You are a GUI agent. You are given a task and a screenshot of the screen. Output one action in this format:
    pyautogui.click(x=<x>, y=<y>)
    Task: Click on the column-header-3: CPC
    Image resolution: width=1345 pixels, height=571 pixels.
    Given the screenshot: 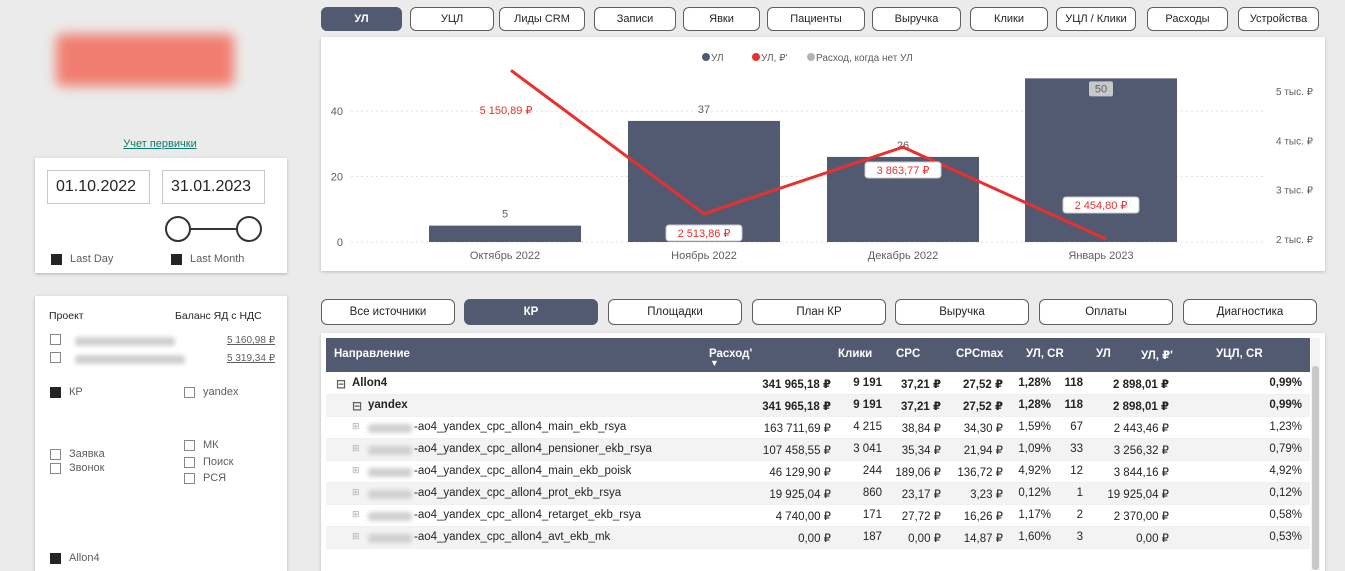 What is the action you would take?
    pyautogui.click(x=908, y=354)
    